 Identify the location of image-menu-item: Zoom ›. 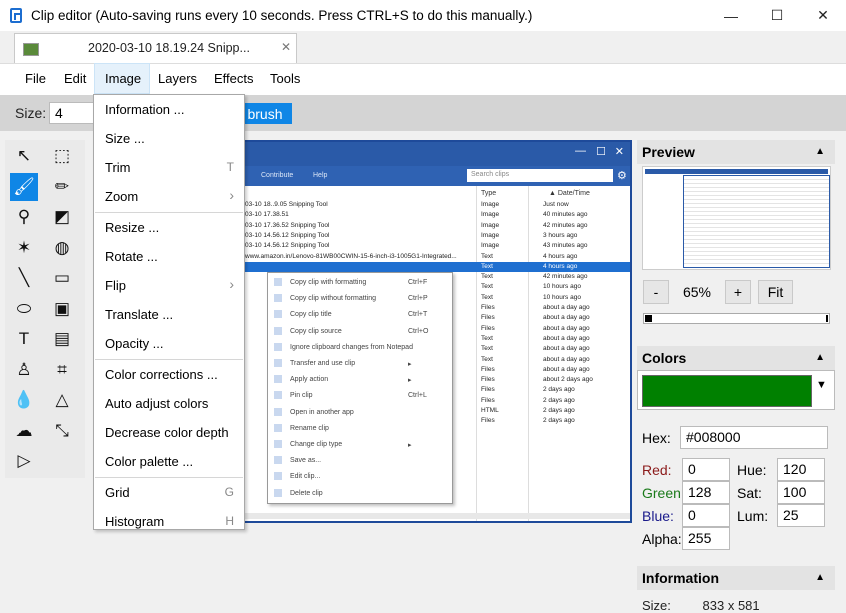
(169, 197).